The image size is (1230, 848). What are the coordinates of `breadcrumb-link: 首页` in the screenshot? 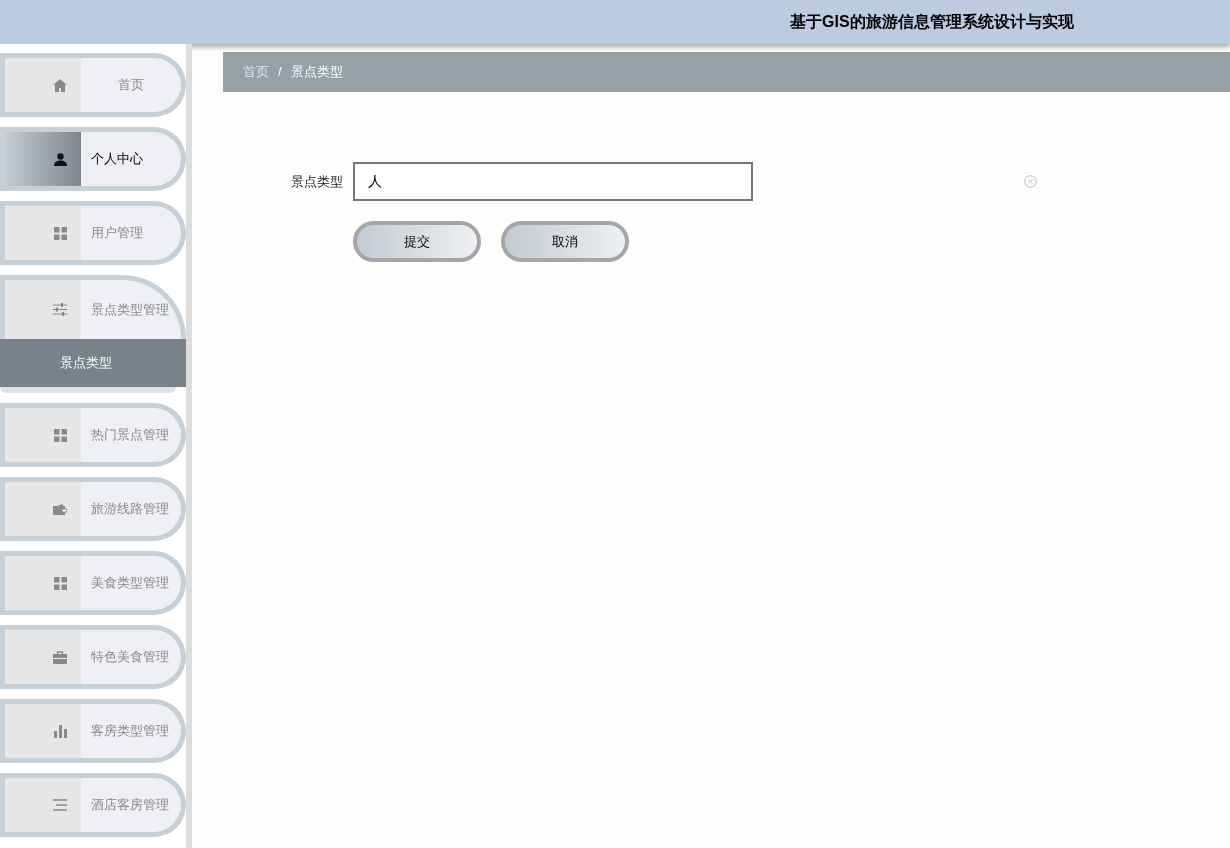 It's located at (256, 72).